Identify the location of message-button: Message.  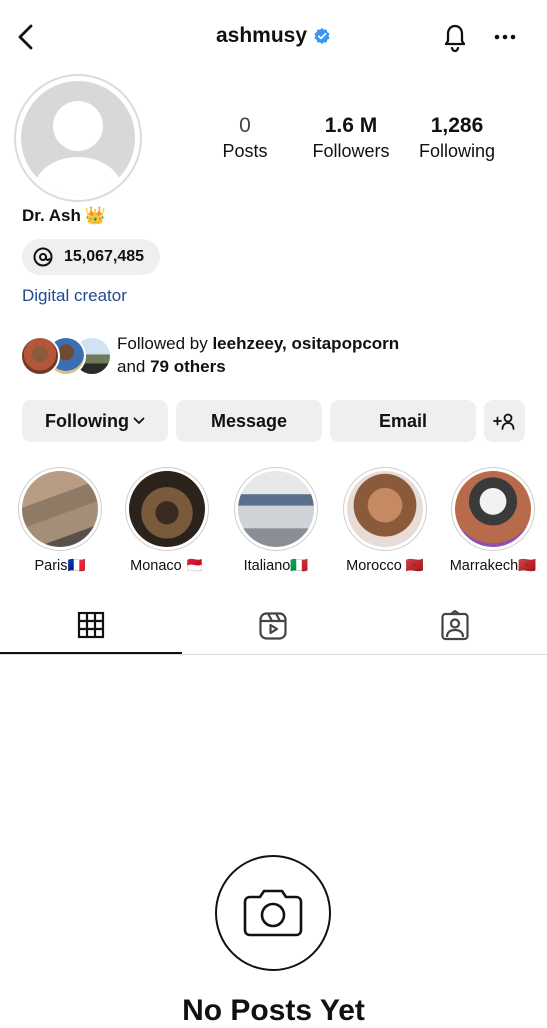
(249, 421).